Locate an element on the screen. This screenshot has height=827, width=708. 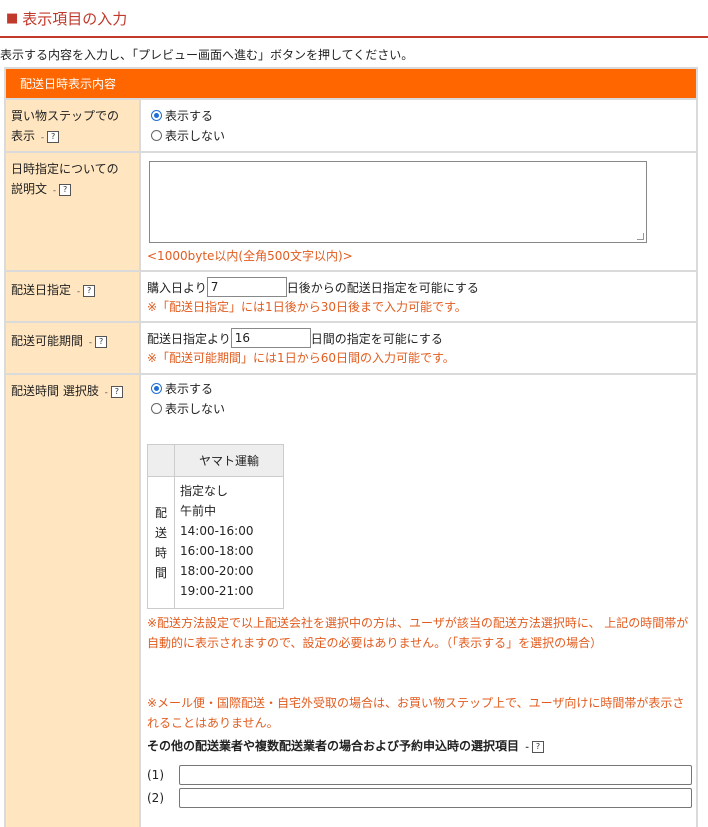
table-corner is located at coordinates (161, 461).